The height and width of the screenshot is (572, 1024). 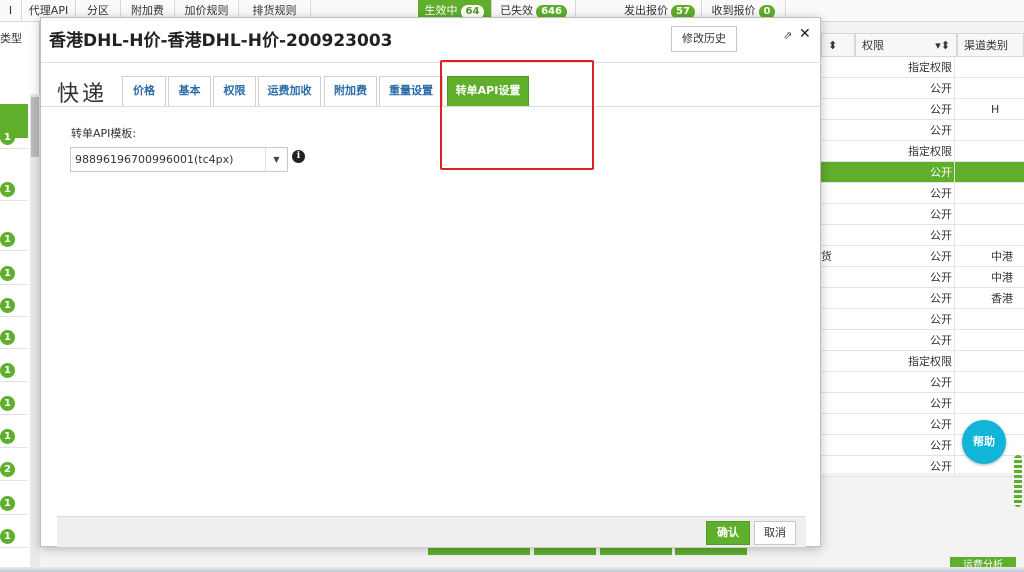 I want to click on confirm-button: 确认, so click(x=728, y=533).